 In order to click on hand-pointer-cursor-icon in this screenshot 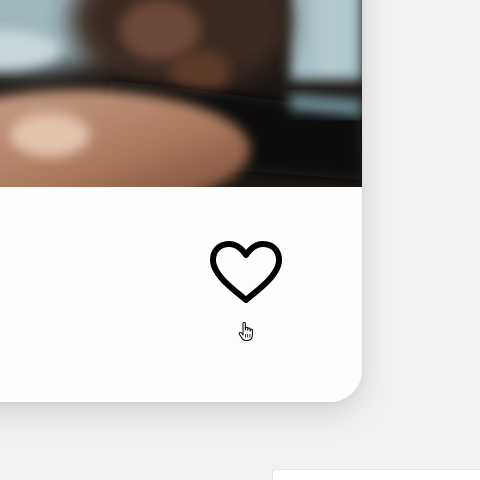, I will do `click(246, 332)`.